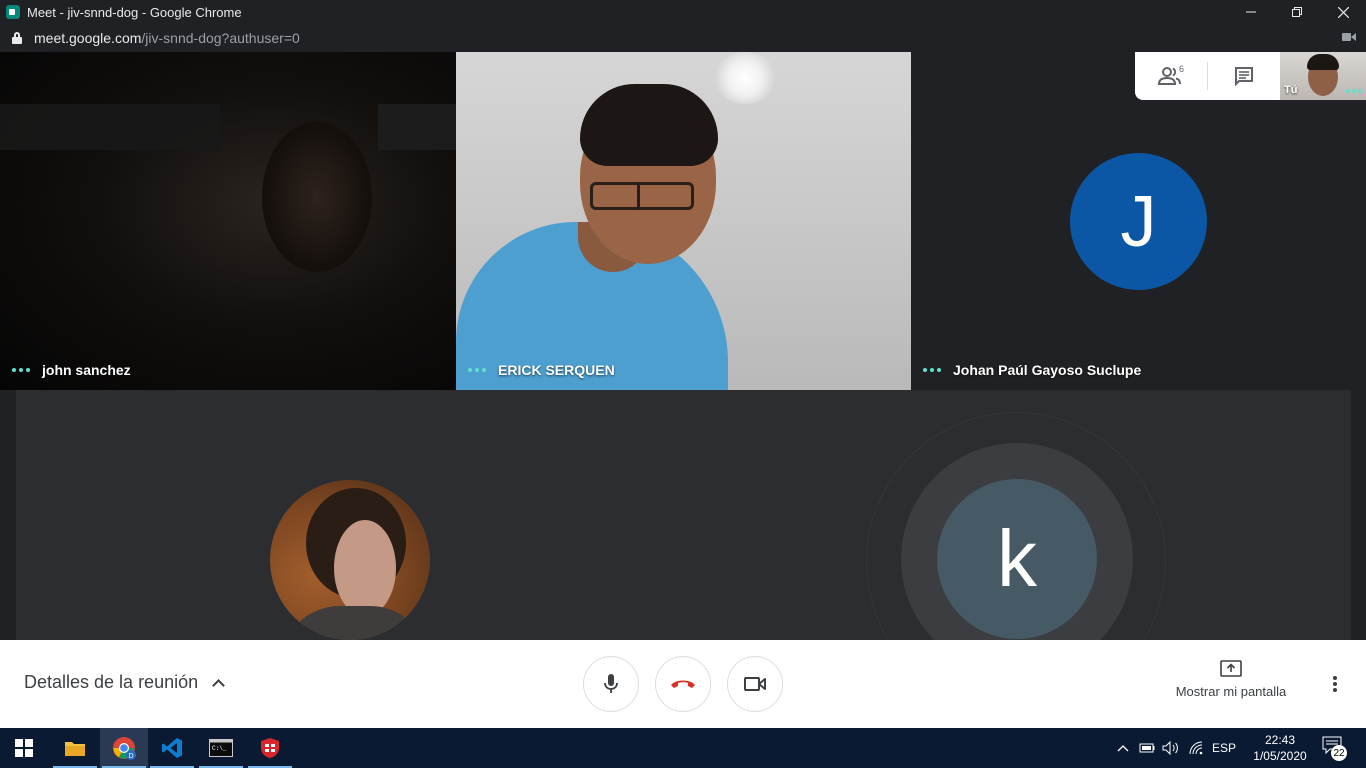 The height and width of the screenshot is (768, 1366). What do you see at coordinates (1047, 370) in the screenshot?
I see `participant-name: Johan Paúl Gayoso Suclupe` at bounding box center [1047, 370].